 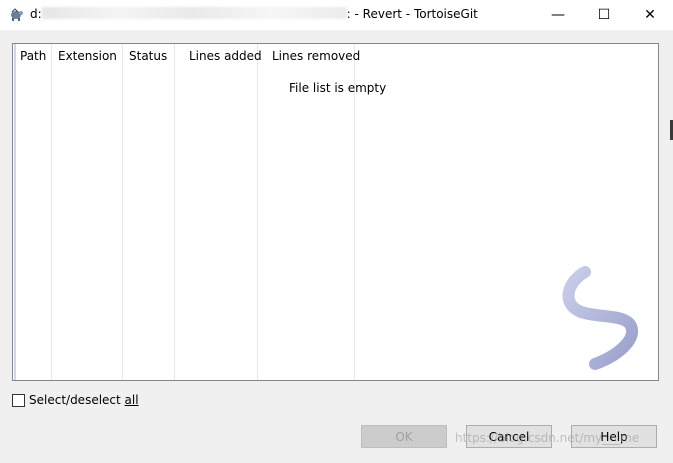 I want to click on minimize-button: —, so click(x=558, y=15).